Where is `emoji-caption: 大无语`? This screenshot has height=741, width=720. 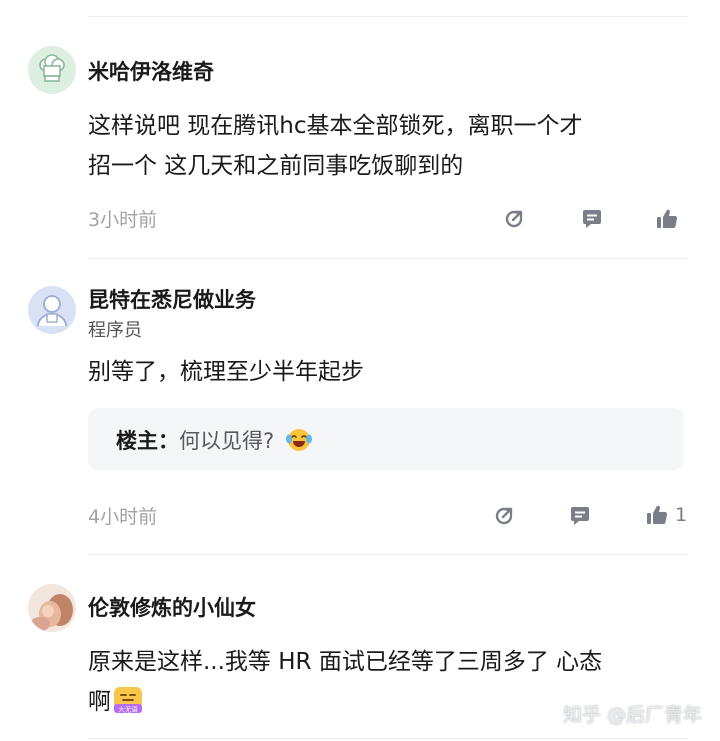 emoji-caption: 大无语 is located at coordinates (128, 708).